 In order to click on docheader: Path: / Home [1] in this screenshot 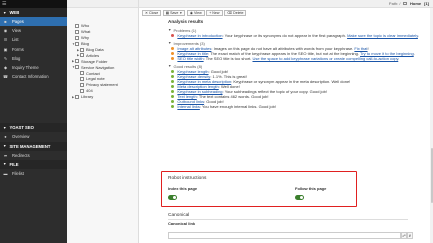, I will do `click(286, 4)`.